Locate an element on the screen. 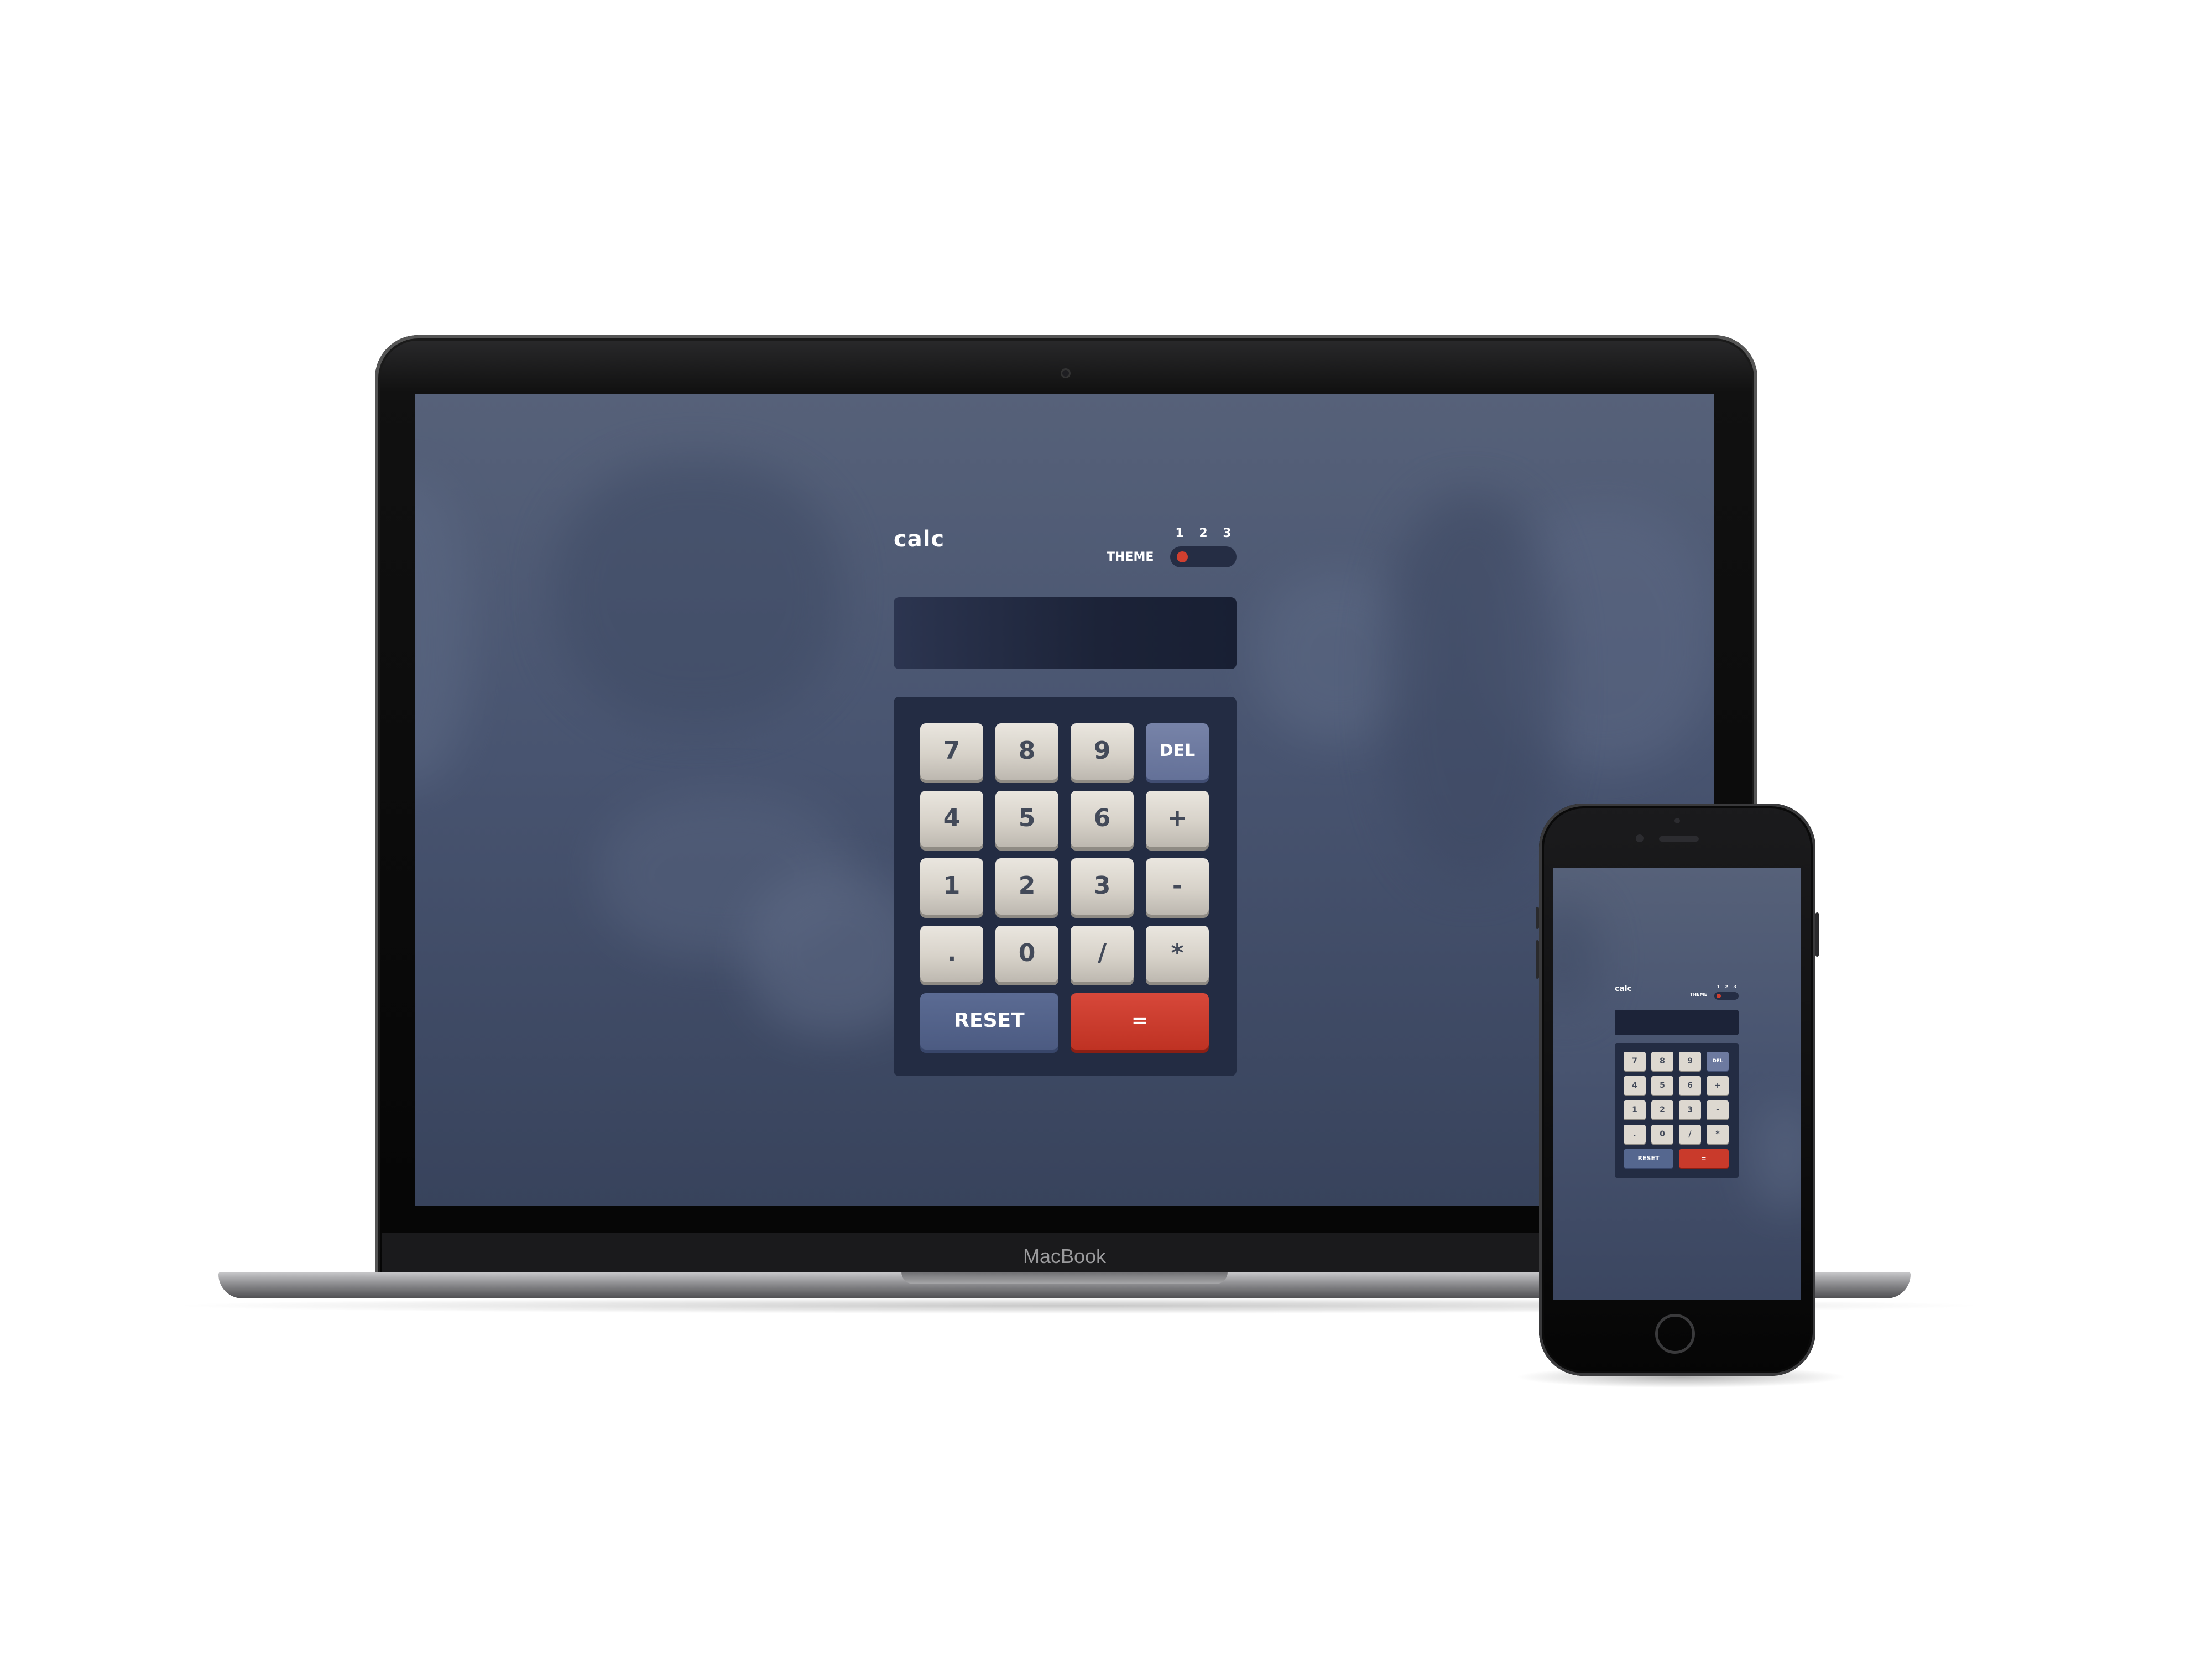 The image size is (2212, 1659). theme-option-2: 2 is located at coordinates (1203, 533).